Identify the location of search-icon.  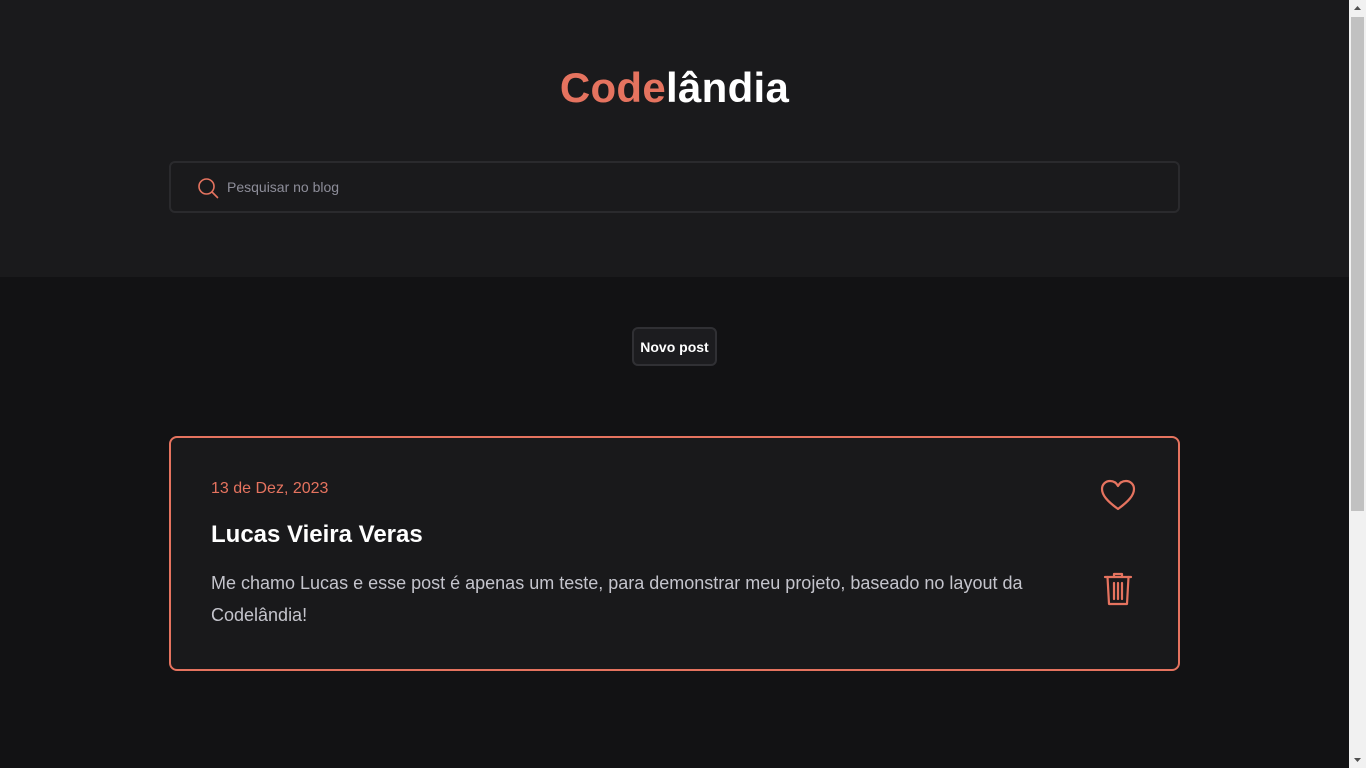
(208, 188).